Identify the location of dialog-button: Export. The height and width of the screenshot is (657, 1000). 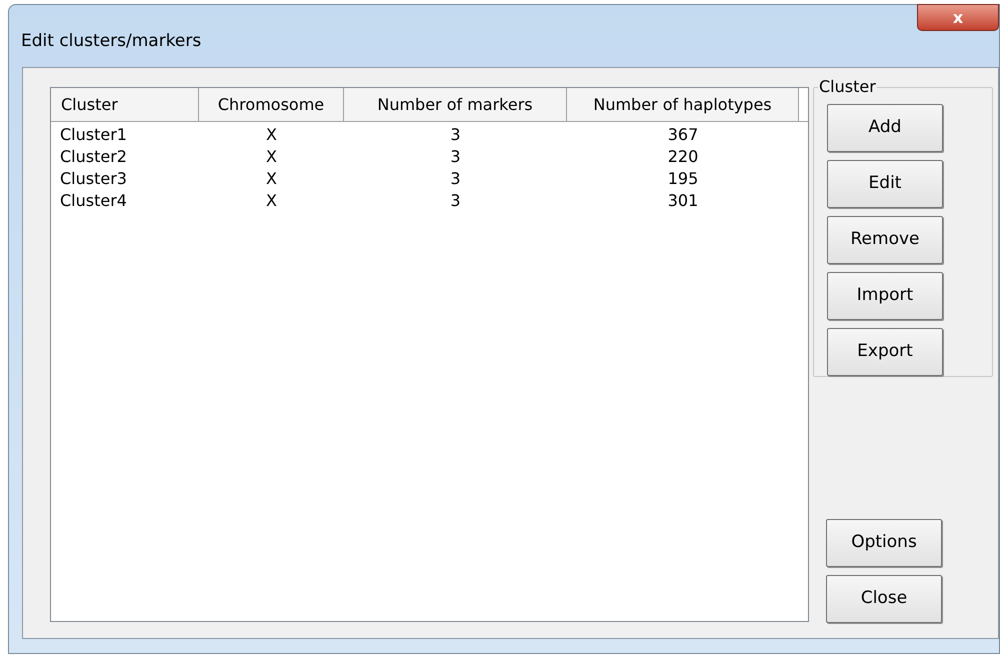
(885, 352).